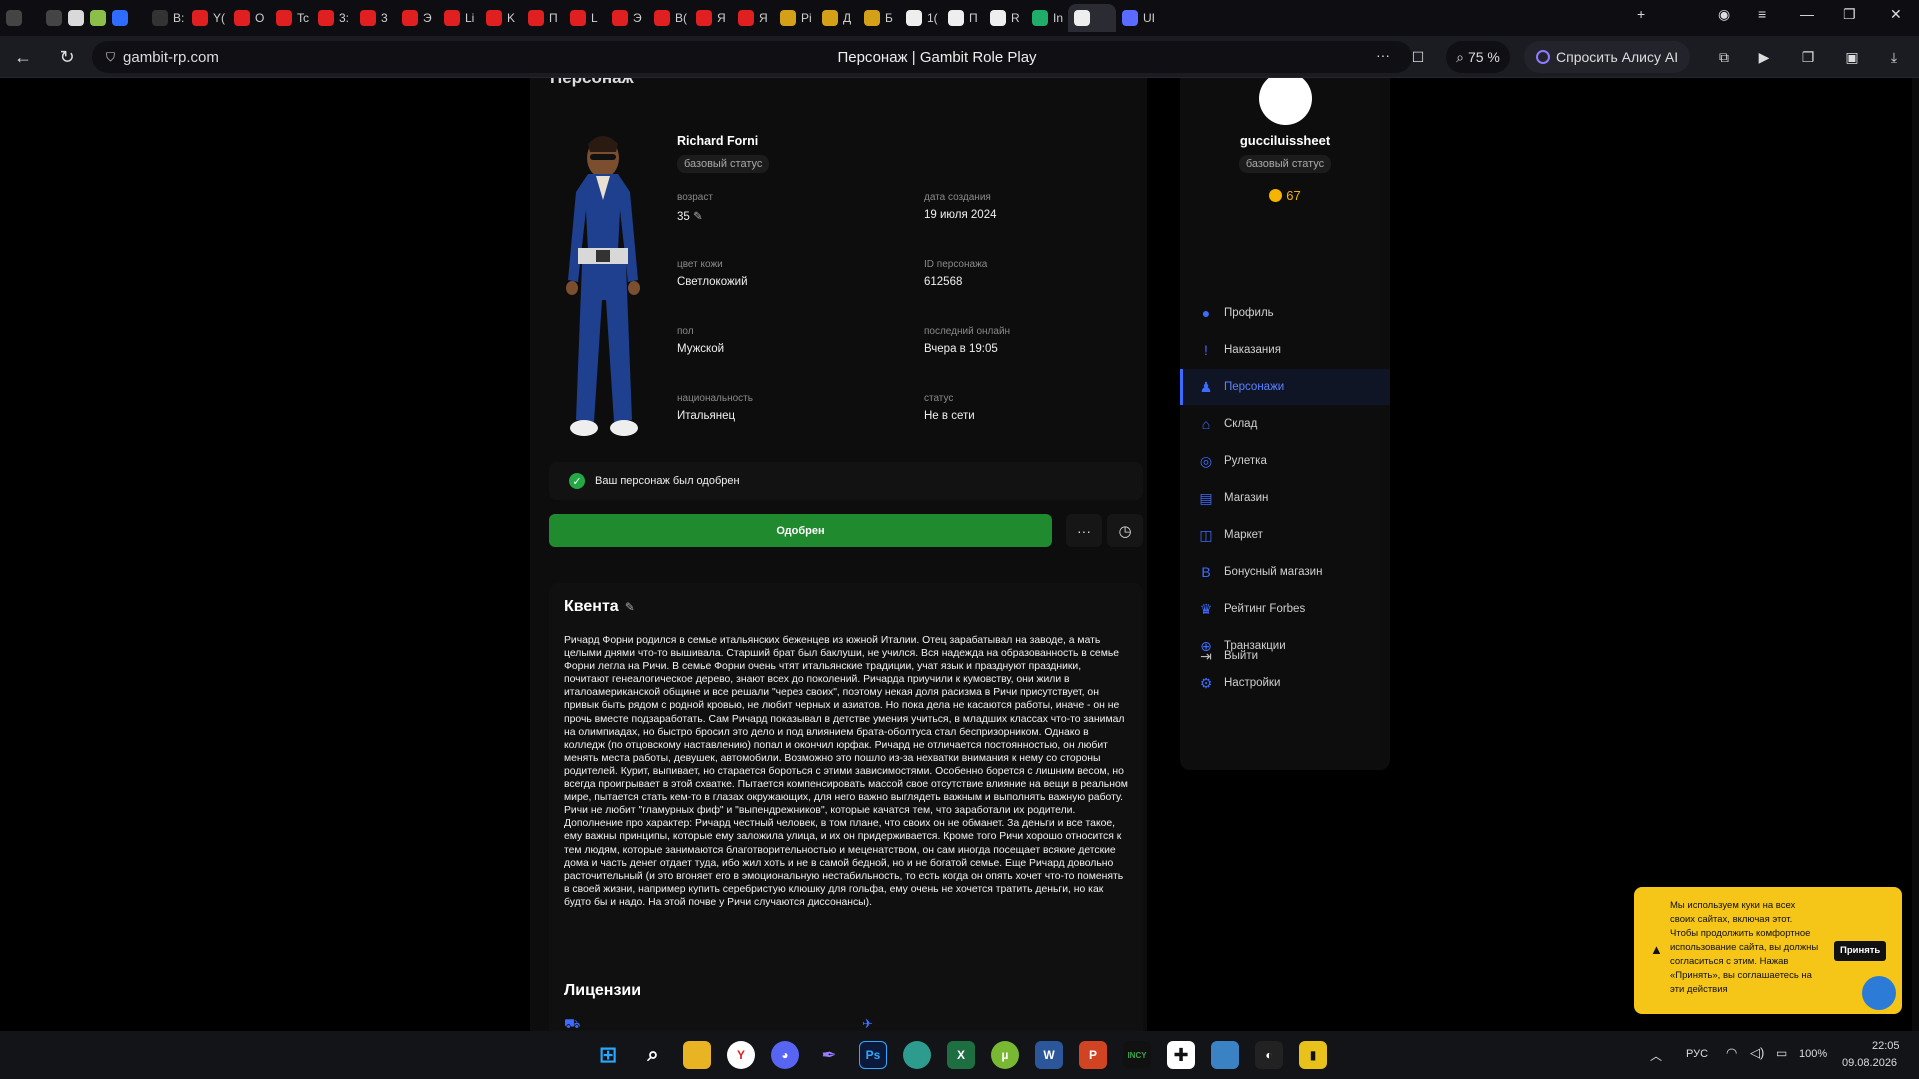 The width and height of the screenshot is (1919, 1079). What do you see at coordinates (1225, 1055) in the screenshot?
I see `window-app-icon` at bounding box center [1225, 1055].